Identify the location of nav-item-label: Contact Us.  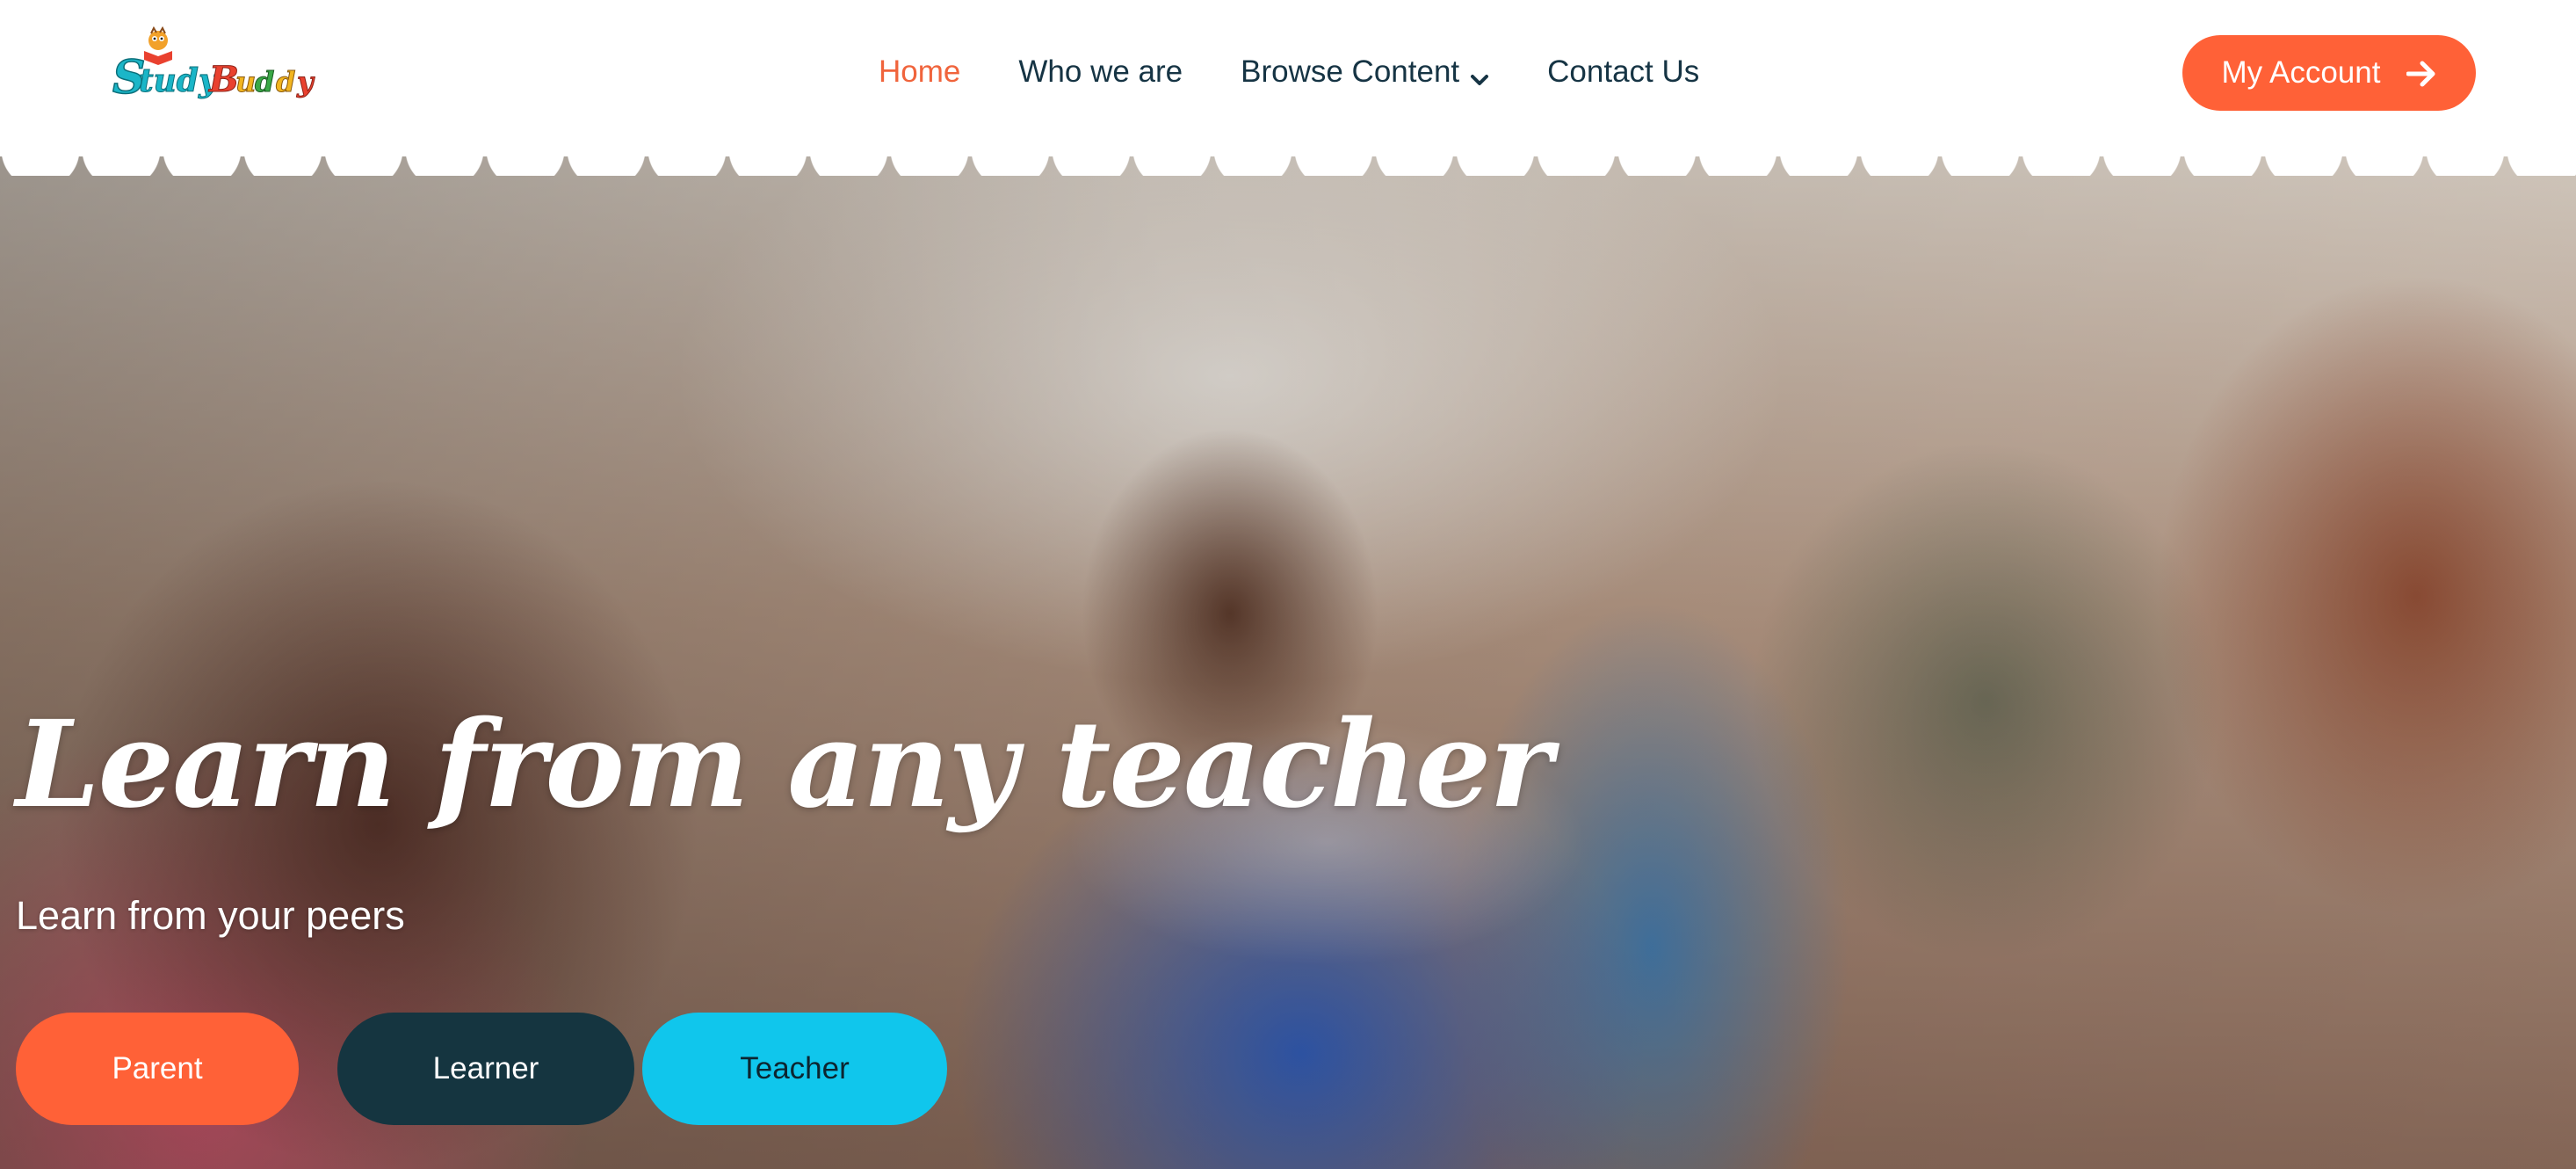
(1623, 71).